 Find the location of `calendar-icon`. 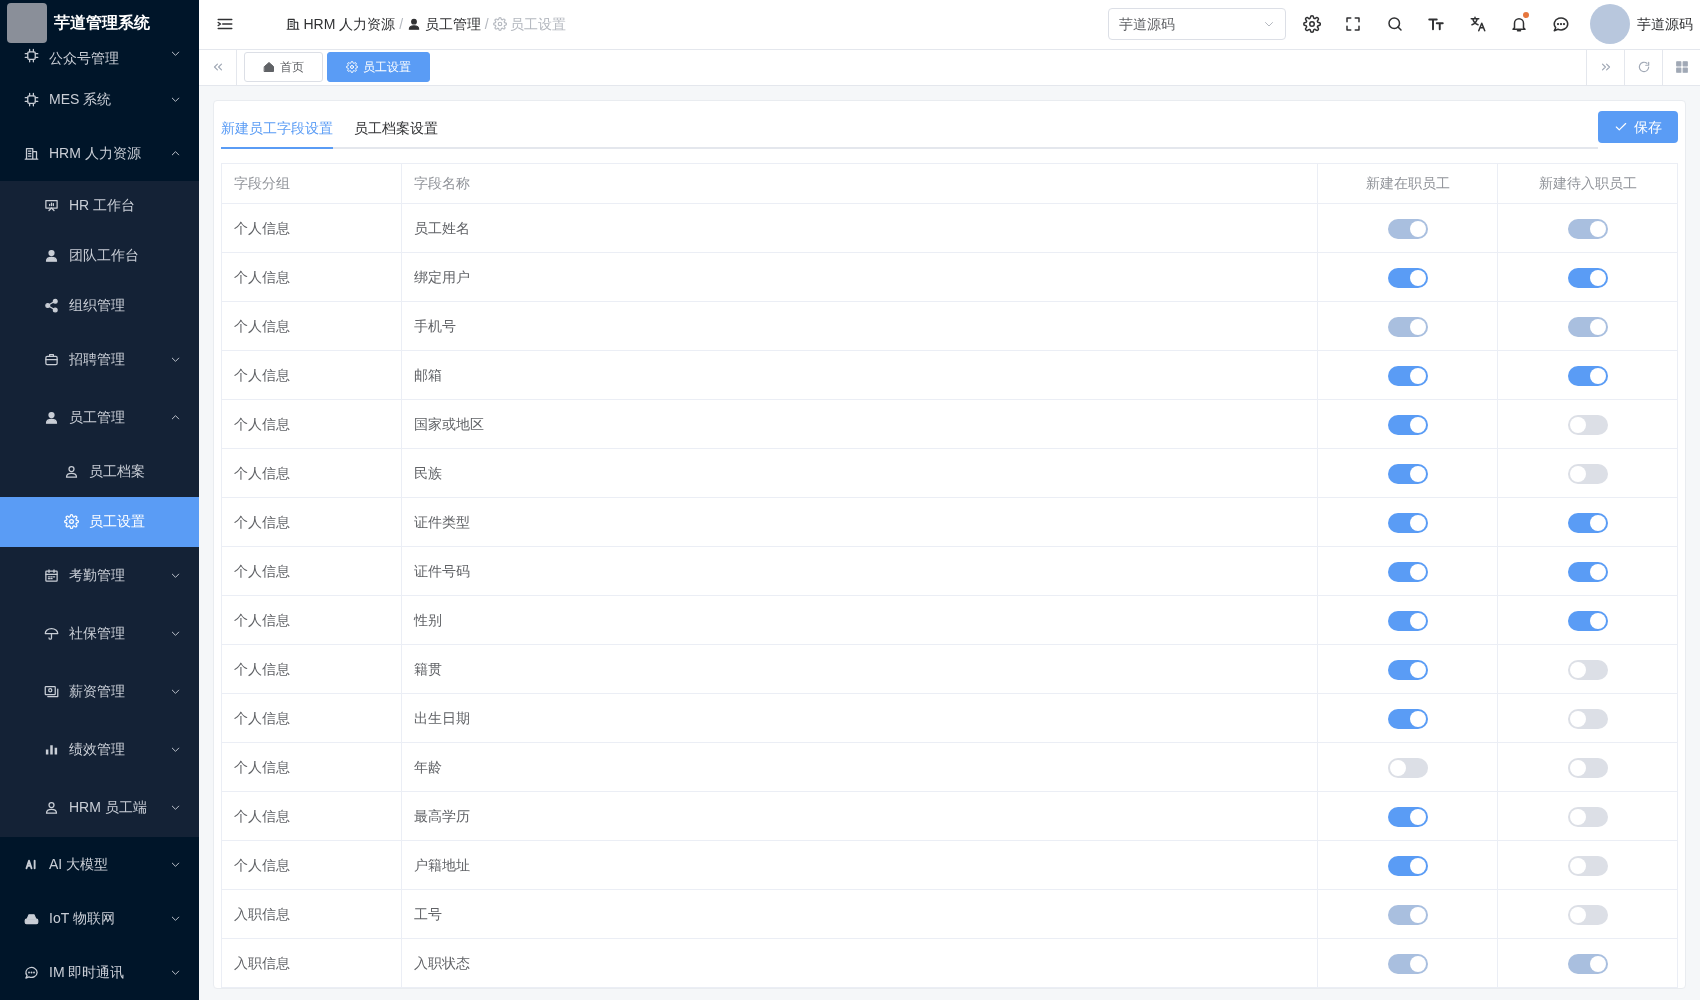

calendar-icon is located at coordinates (51, 576).